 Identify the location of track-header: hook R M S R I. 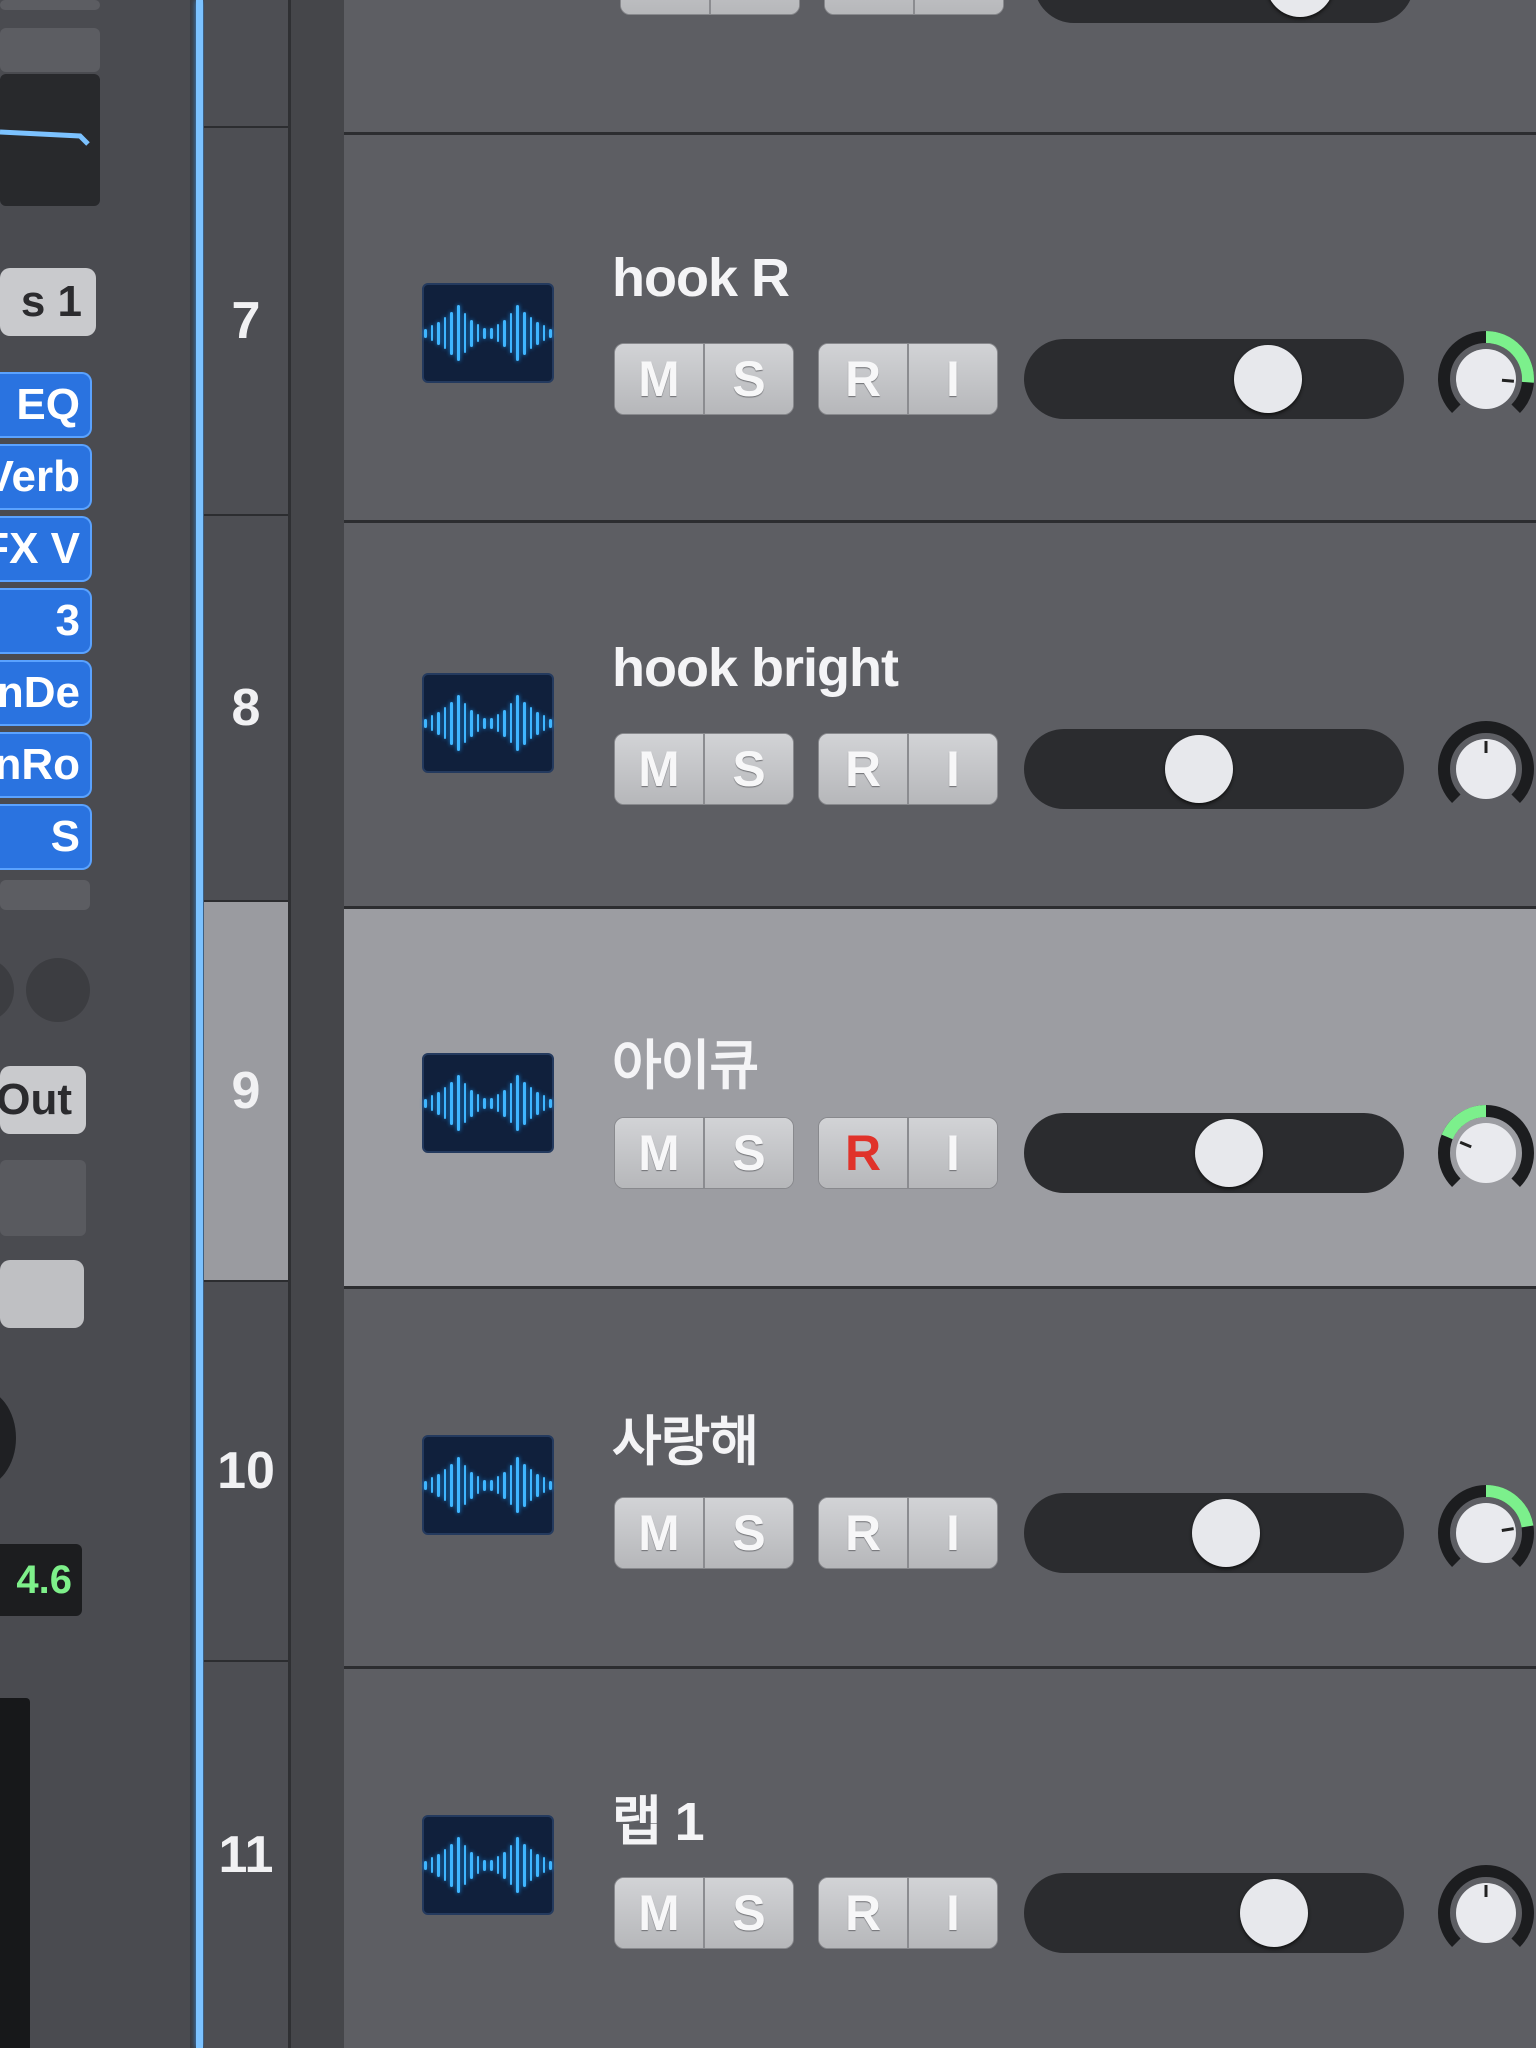
(940, 326).